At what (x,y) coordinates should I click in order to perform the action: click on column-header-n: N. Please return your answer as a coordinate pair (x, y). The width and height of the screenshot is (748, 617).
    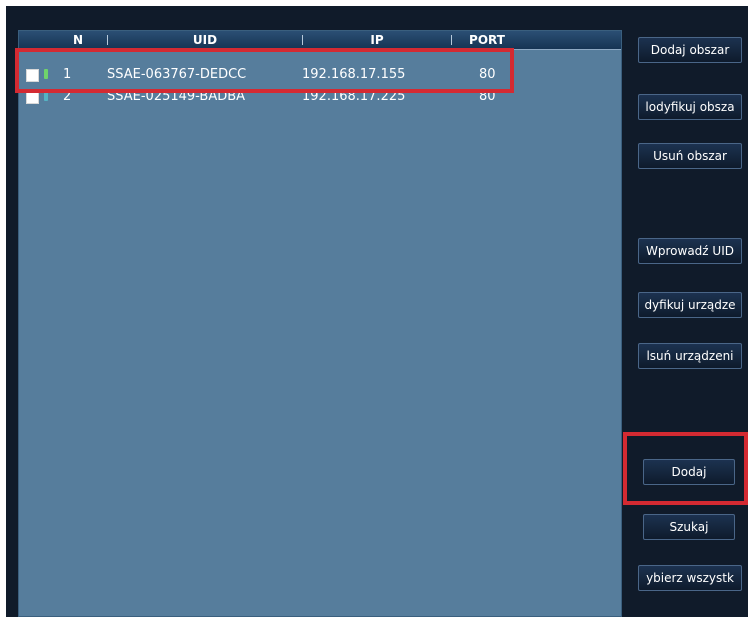
    Looking at the image, I should click on (78, 40).